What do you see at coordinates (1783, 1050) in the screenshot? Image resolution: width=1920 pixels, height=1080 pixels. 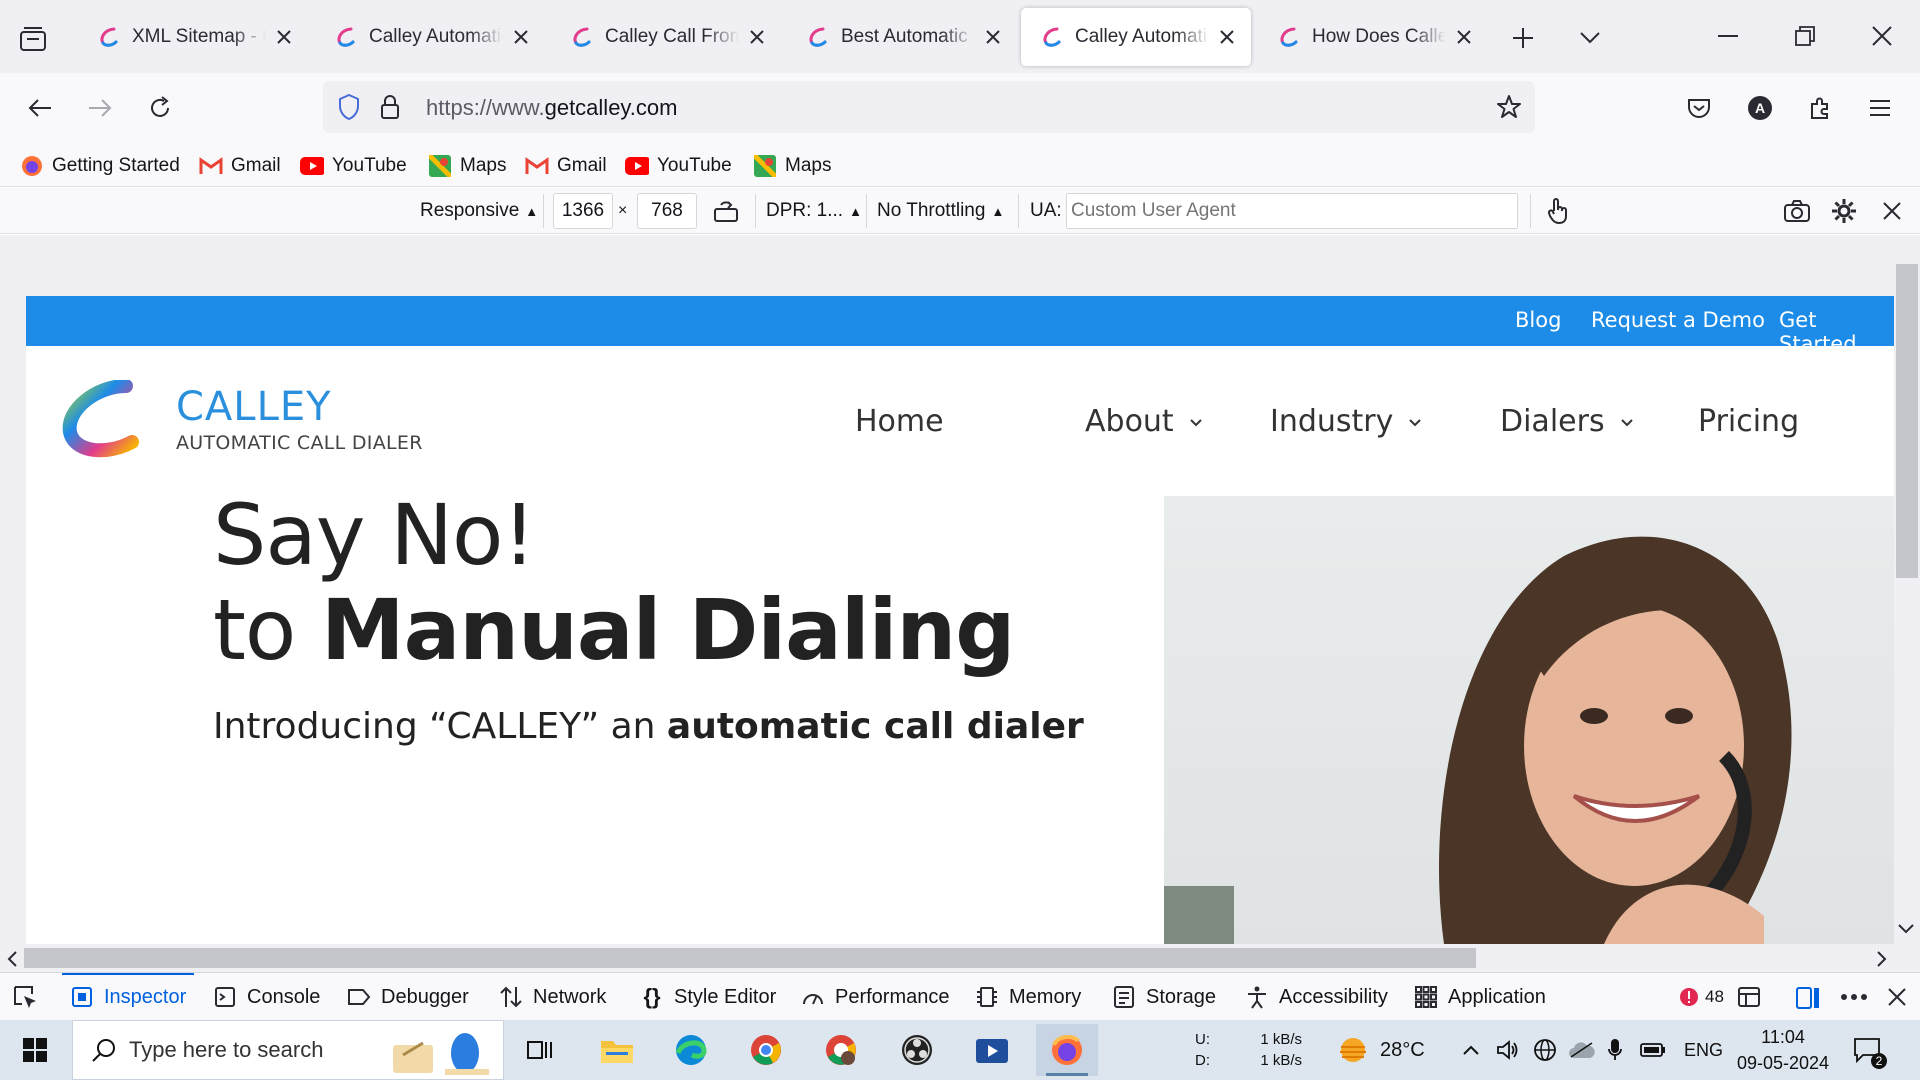 I see `clock: 11:04 09-05-2024` at bounding box center [1783, 1050].